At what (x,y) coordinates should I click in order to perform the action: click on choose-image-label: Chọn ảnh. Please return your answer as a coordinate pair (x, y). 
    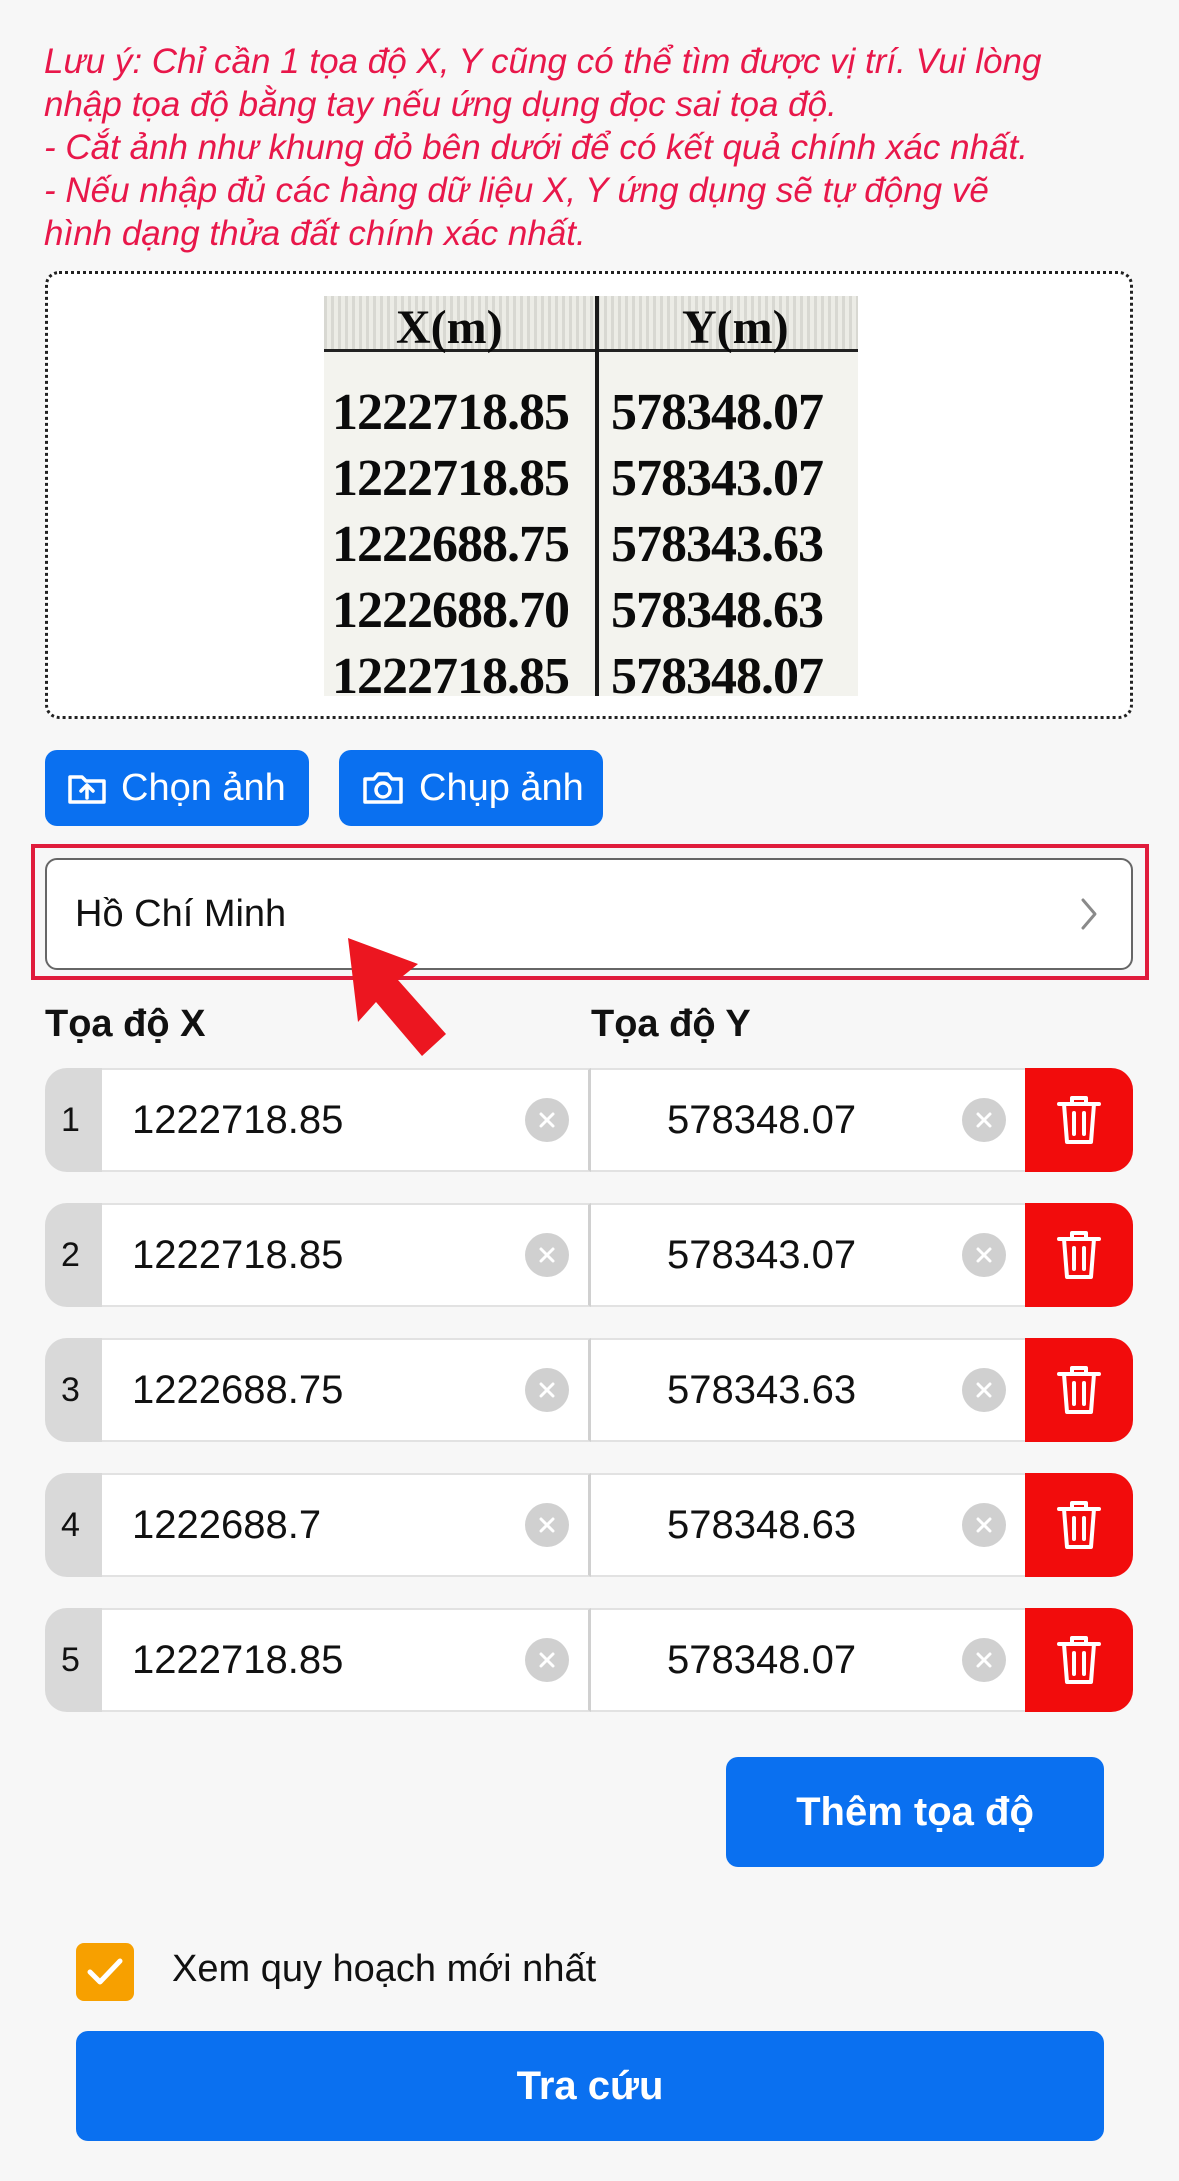
    Looking at the image, I should click on (203, 787).